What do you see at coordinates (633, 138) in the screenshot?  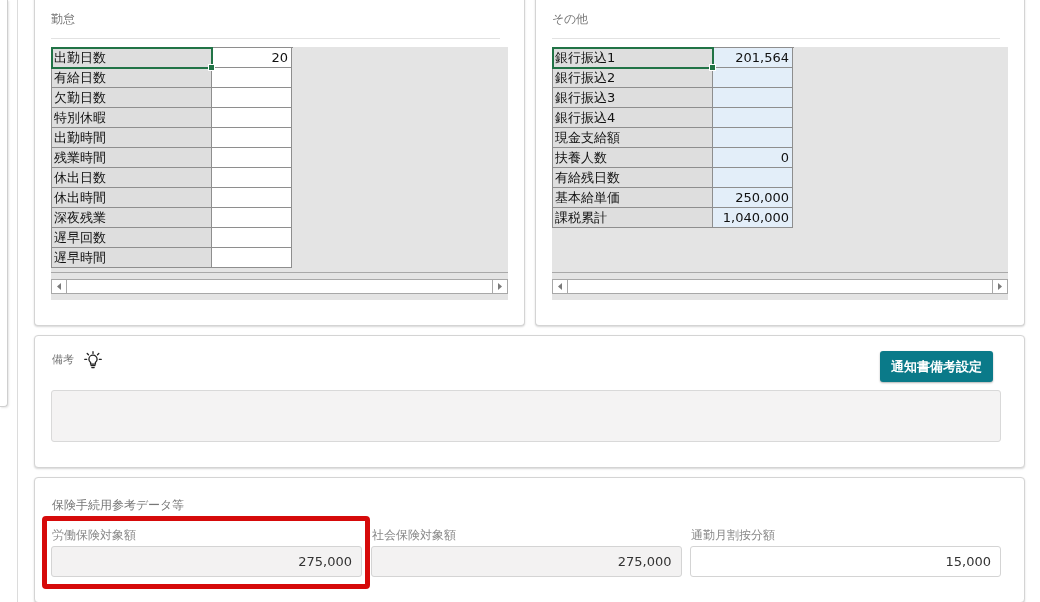 I see `label-cell: 現金支給額` at bounding box center [633, 138].